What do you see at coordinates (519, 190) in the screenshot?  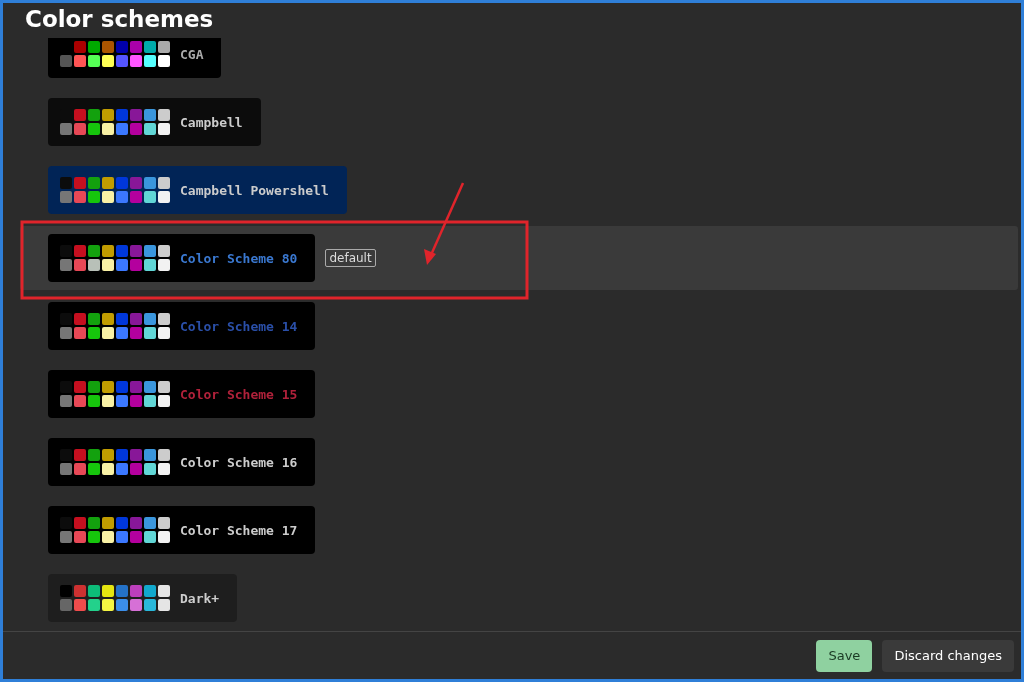 I see `scheme-row: Campbell Powershell` at bounding box center [519, 190].